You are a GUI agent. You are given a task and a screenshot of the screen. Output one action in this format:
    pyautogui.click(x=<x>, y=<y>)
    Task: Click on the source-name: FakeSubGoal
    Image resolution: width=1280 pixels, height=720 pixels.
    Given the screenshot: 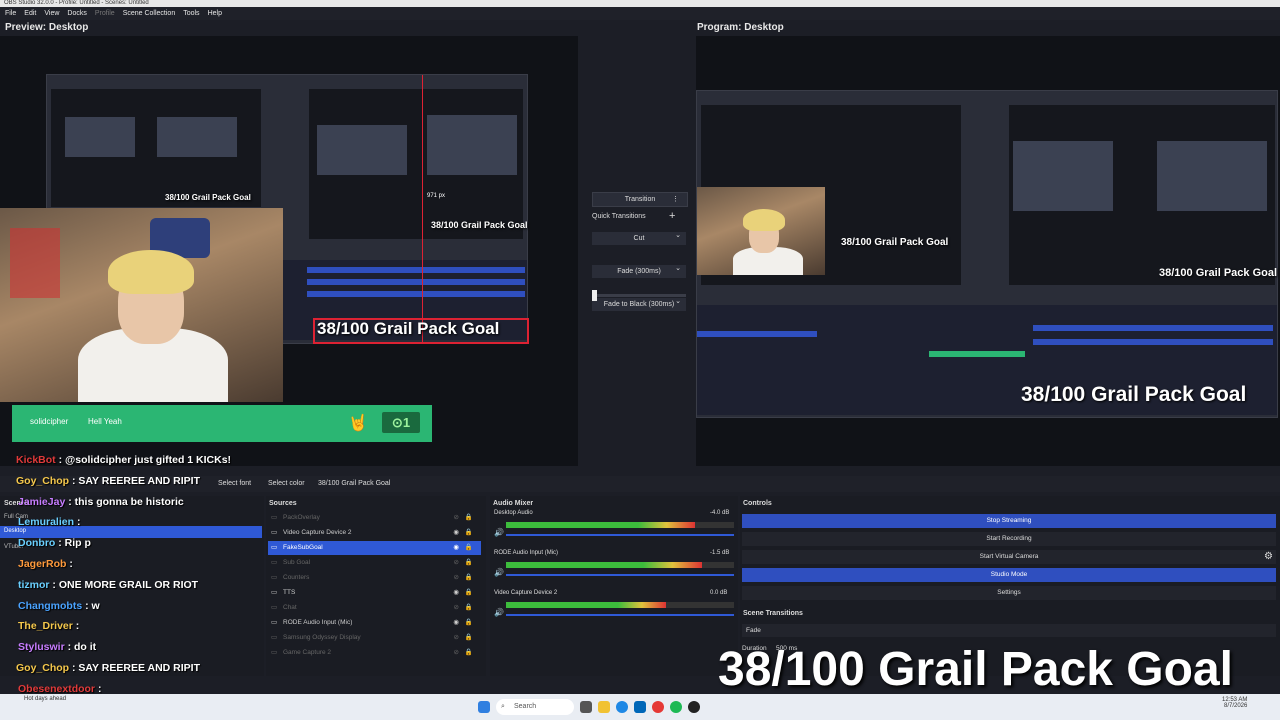 What is the action you would take?
    pyautogui.click(x=303, y=547)
    